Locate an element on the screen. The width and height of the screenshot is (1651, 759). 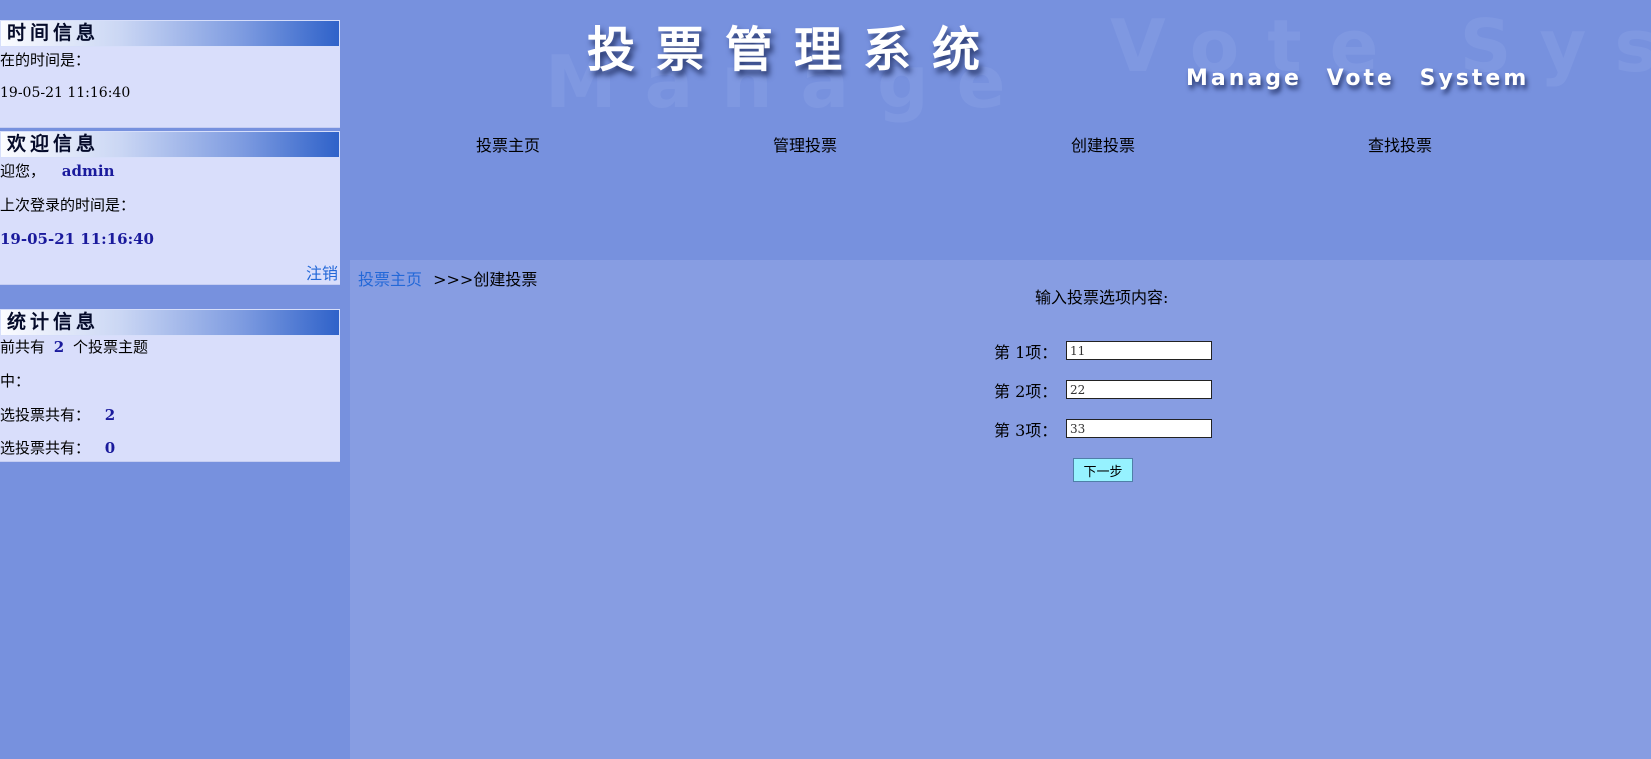
option-3-input is located at coordinates (1139, 428).